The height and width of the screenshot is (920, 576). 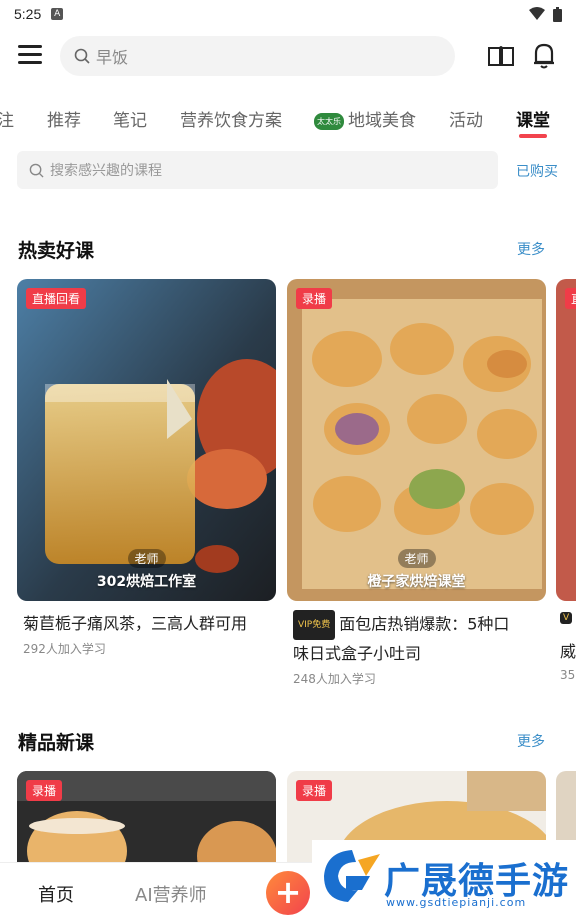 What do you see at coordinates (537, 13) in the screenshot?
I see `wifi-icon` at bounding box center [537, 13].